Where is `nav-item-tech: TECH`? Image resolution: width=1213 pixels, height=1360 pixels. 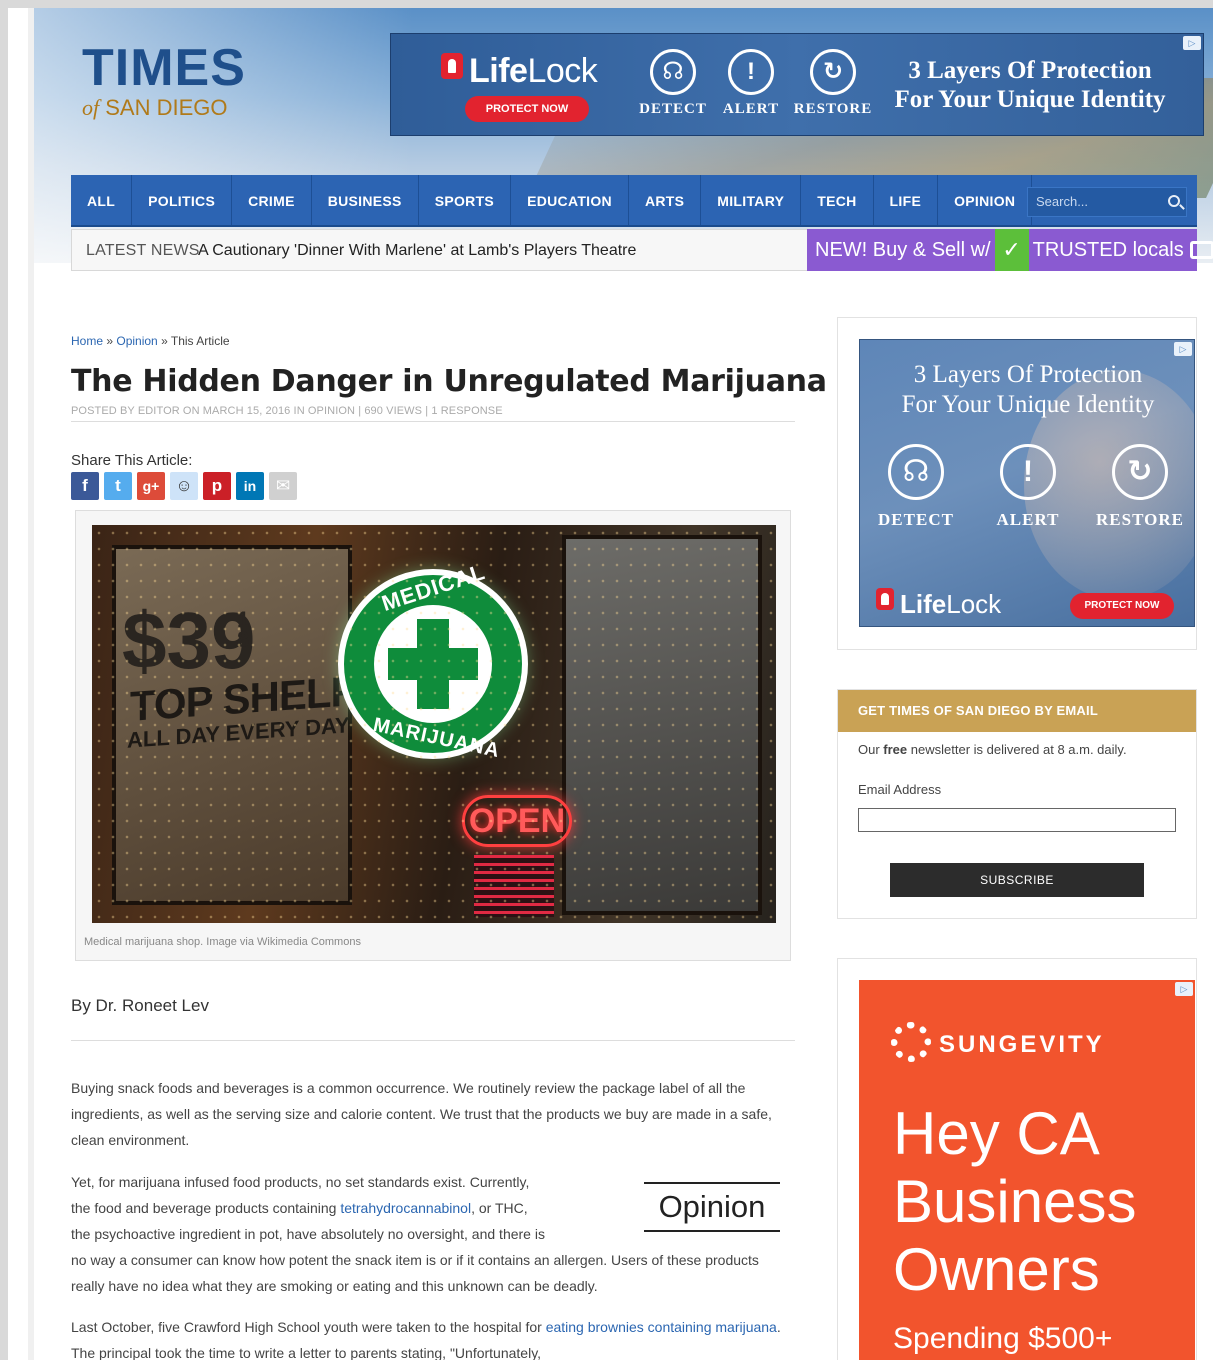 nav-item-tech: TECH is located at coordinates (837, 200).